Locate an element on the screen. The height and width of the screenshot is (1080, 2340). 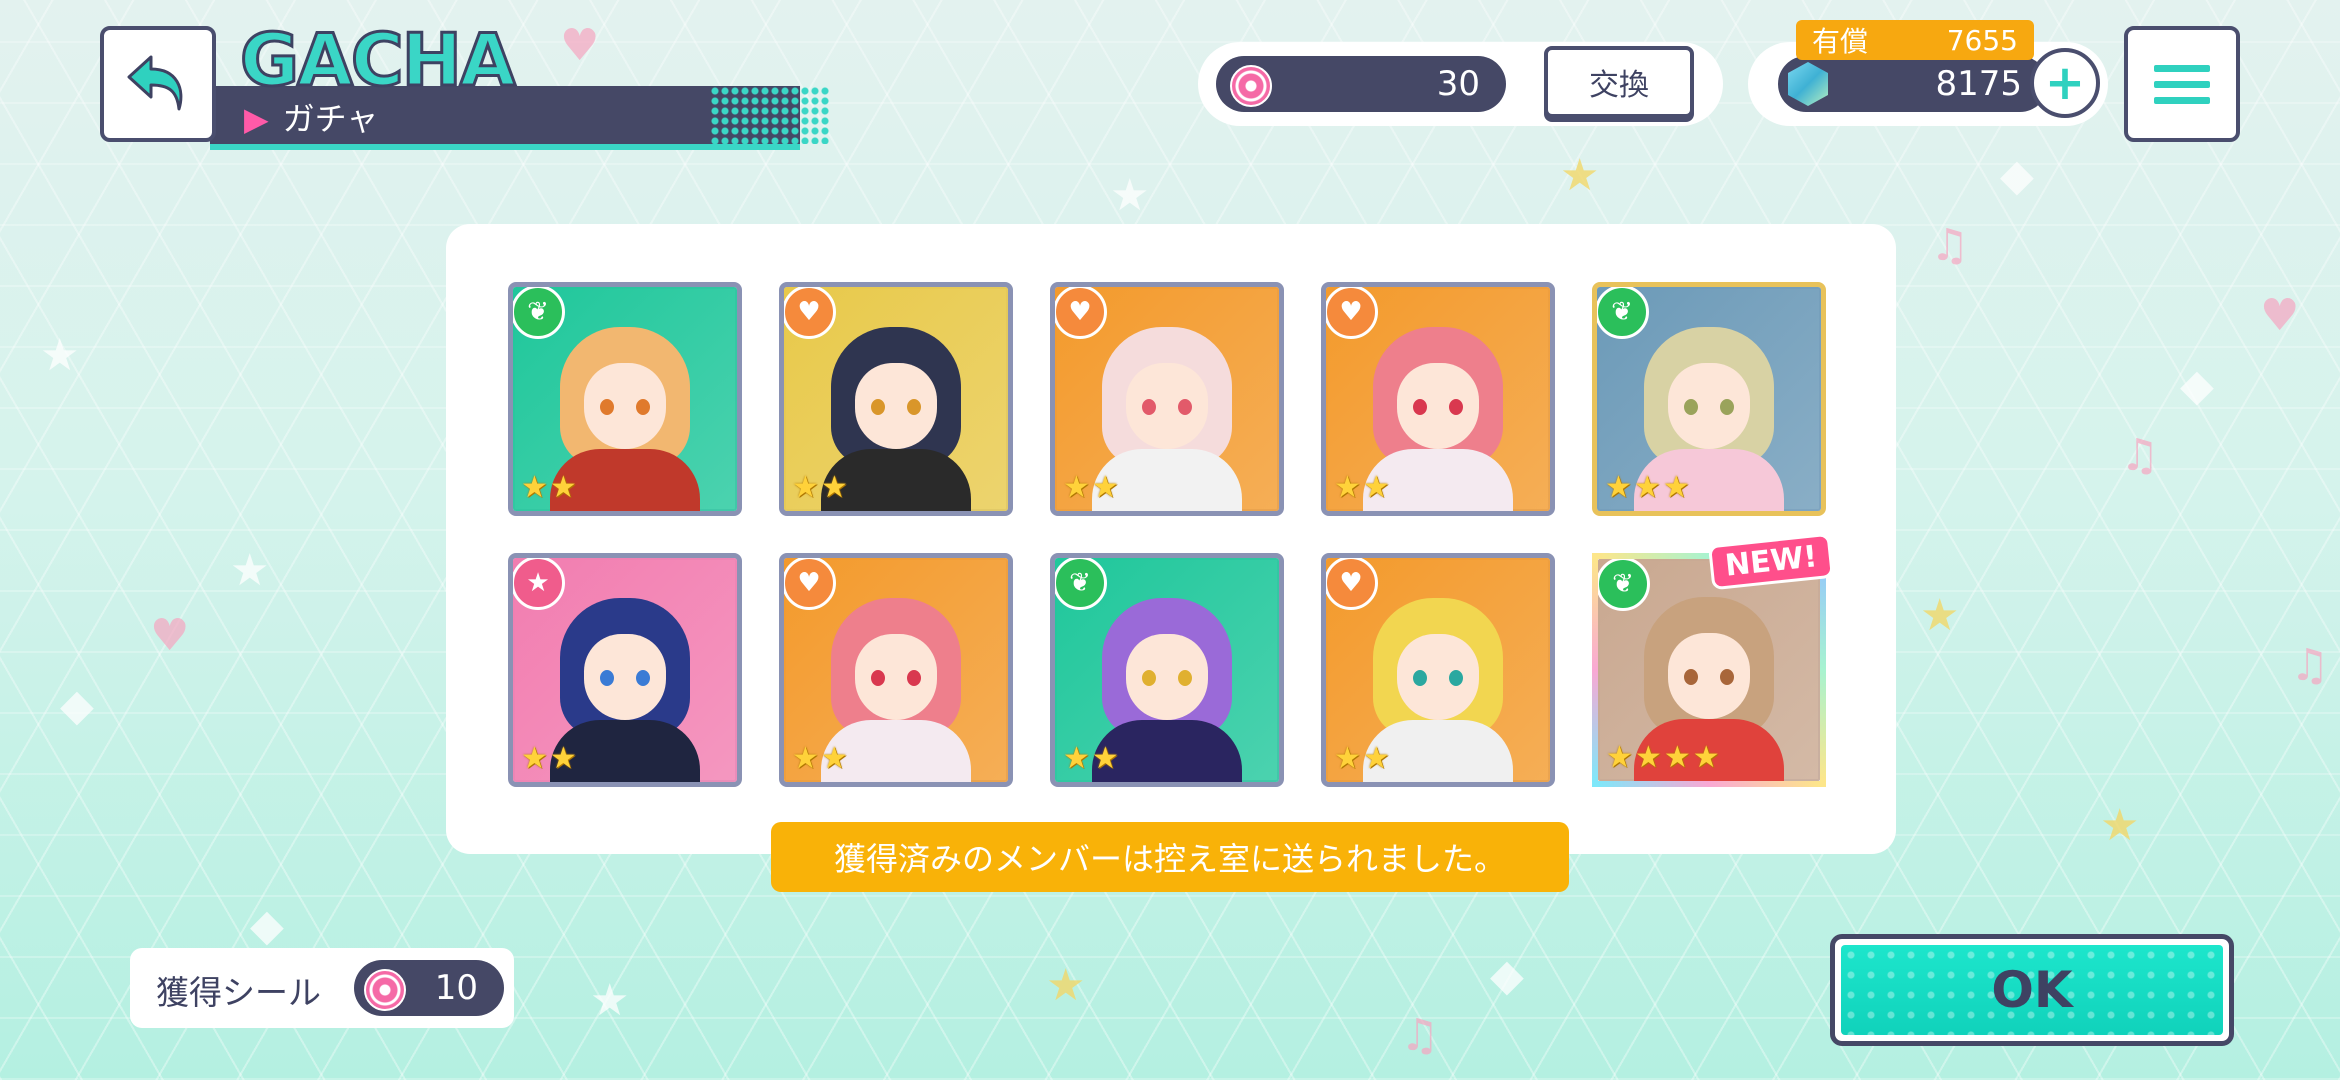
title-jp-text: ガチャ is located at coordinates (330, 119).